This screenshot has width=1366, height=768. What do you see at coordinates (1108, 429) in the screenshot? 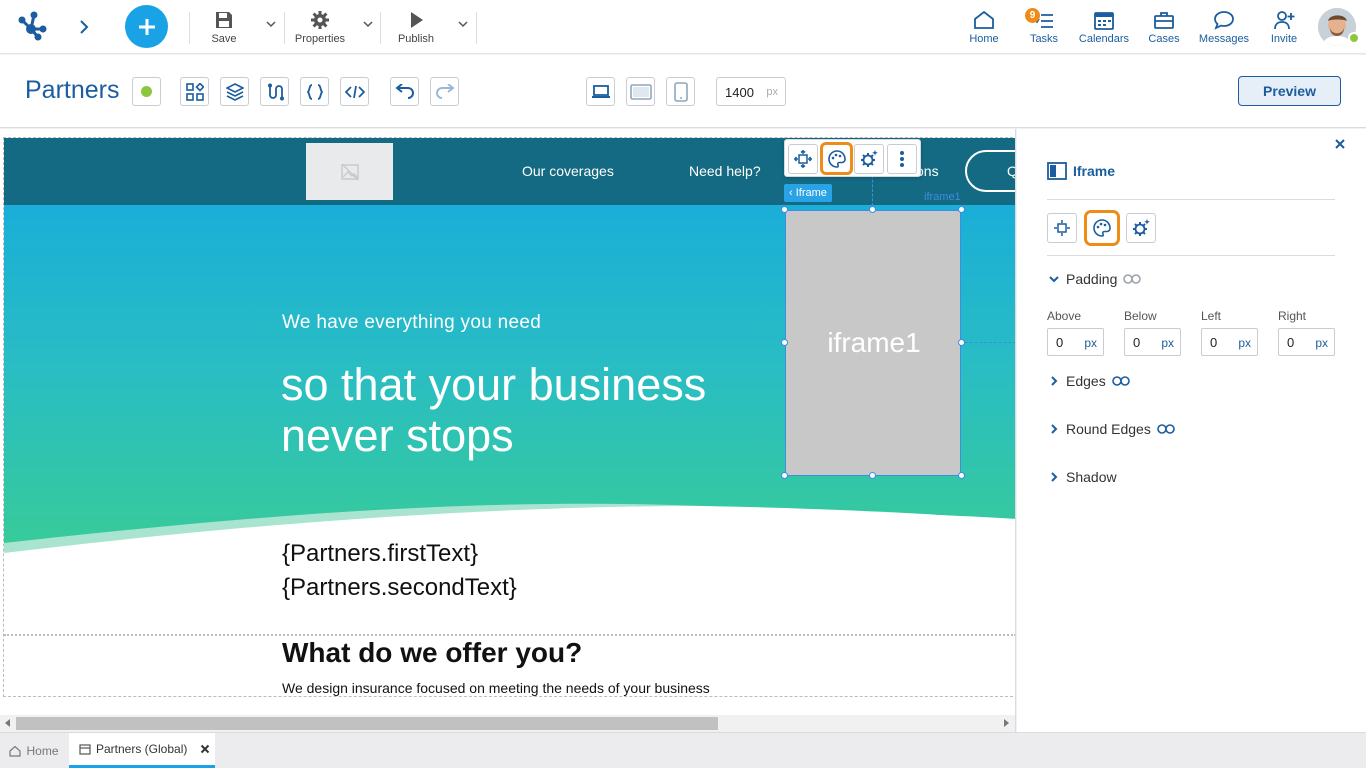
I see `round-edges-label: Round Edges` at bounding box center [1108, 429].